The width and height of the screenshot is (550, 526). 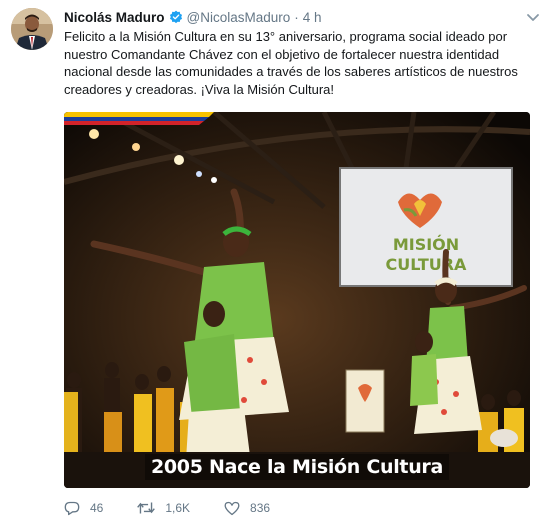 I want to click on media-caption: 2005 Nace la Misión Cultura, so click(x=297, y=467).